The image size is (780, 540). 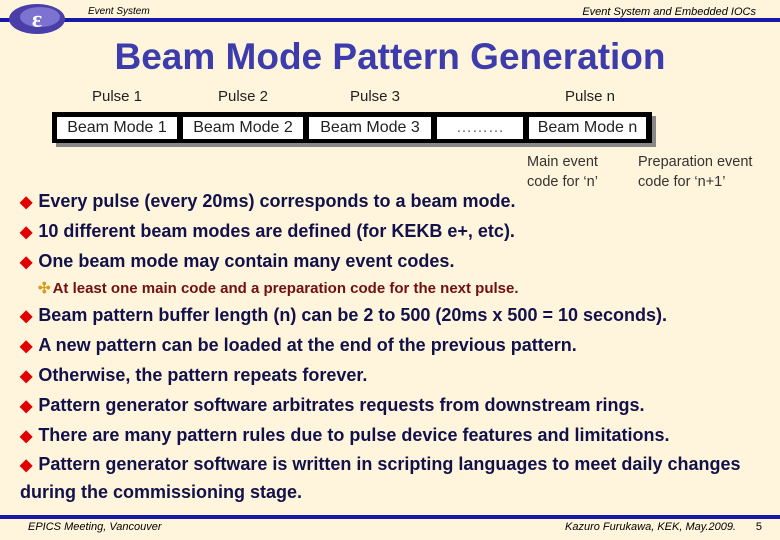 What do you see at coordinates (695, 162) in the screenshot?
I see `note-line: Preparation event` at bounding box center [695, 162].